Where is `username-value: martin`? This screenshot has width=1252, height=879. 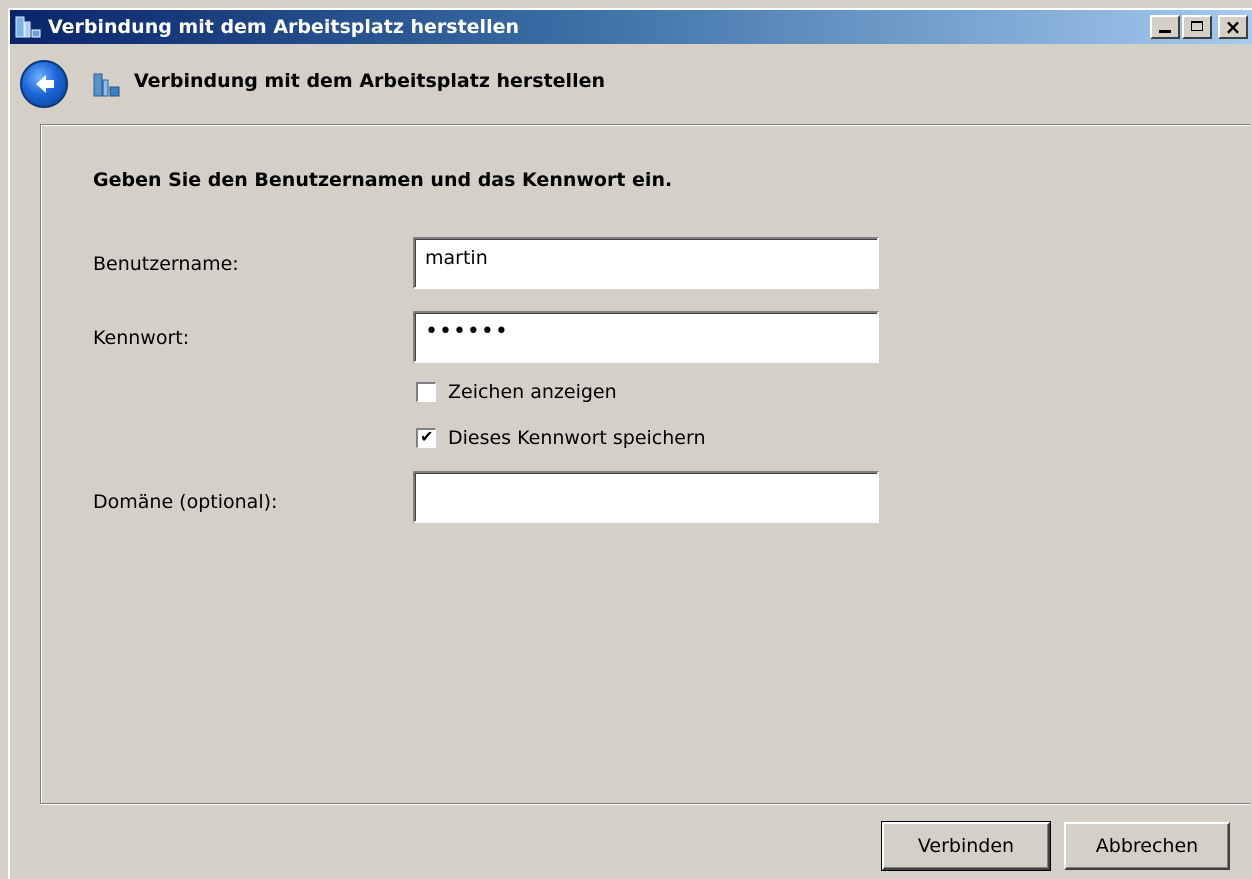 username-value: martin is located at coordinates (456, 258).